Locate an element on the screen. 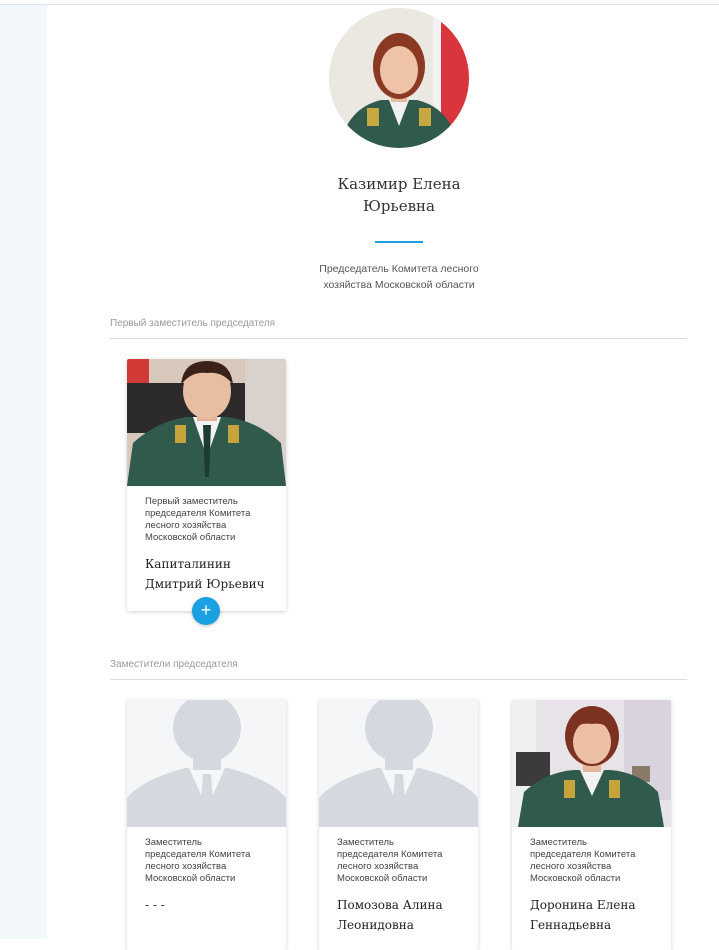  deputy-name: Доронина Елена Геннадьевна is located at coordinates (591, 915).